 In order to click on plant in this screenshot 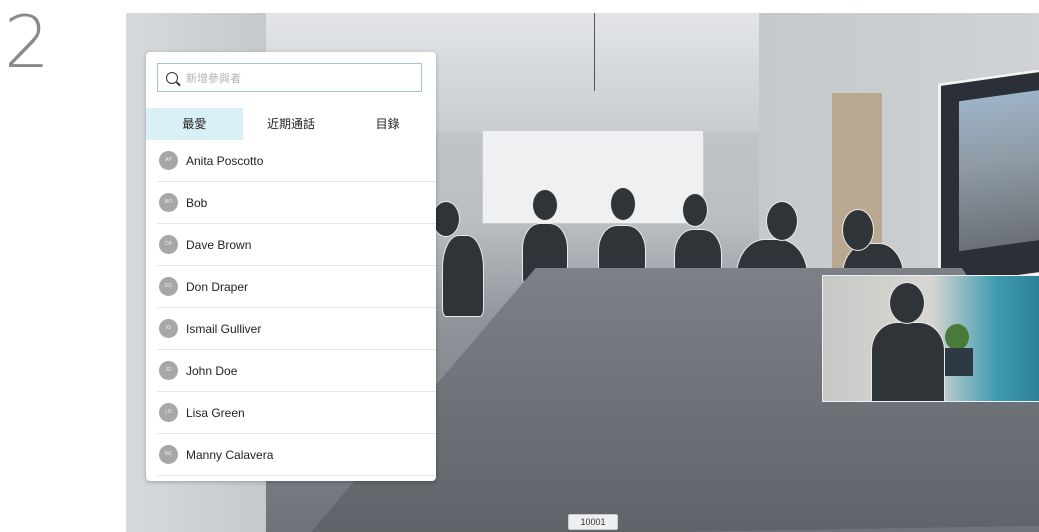, I will do `click(957, 337)`.